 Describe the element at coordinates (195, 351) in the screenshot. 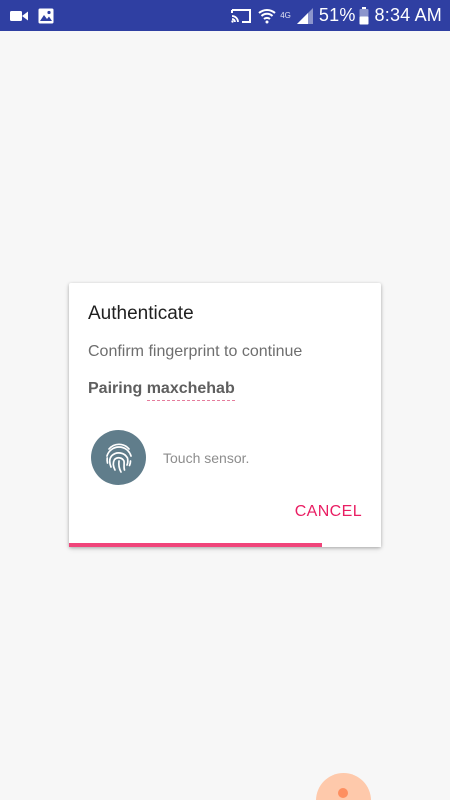

I see `dialog-subtitle: Confirm fingerprint to continue` at that location.